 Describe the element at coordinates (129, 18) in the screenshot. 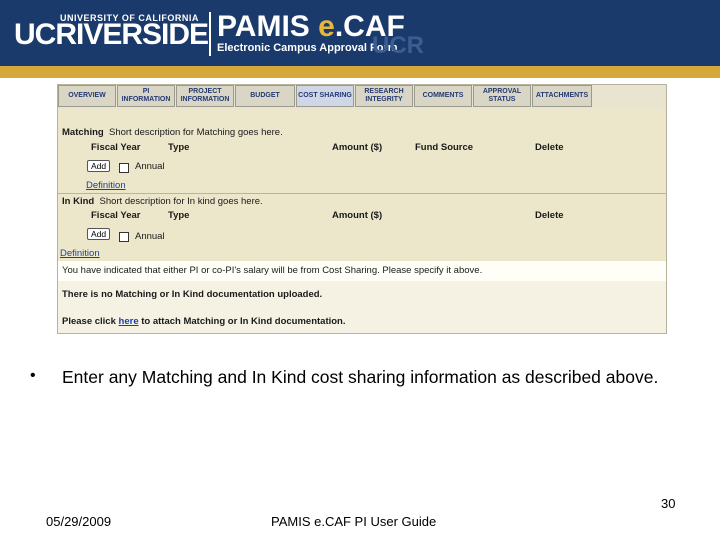

I see `university-line: UNIVERSITY OF CALIFORNIA` at that location.